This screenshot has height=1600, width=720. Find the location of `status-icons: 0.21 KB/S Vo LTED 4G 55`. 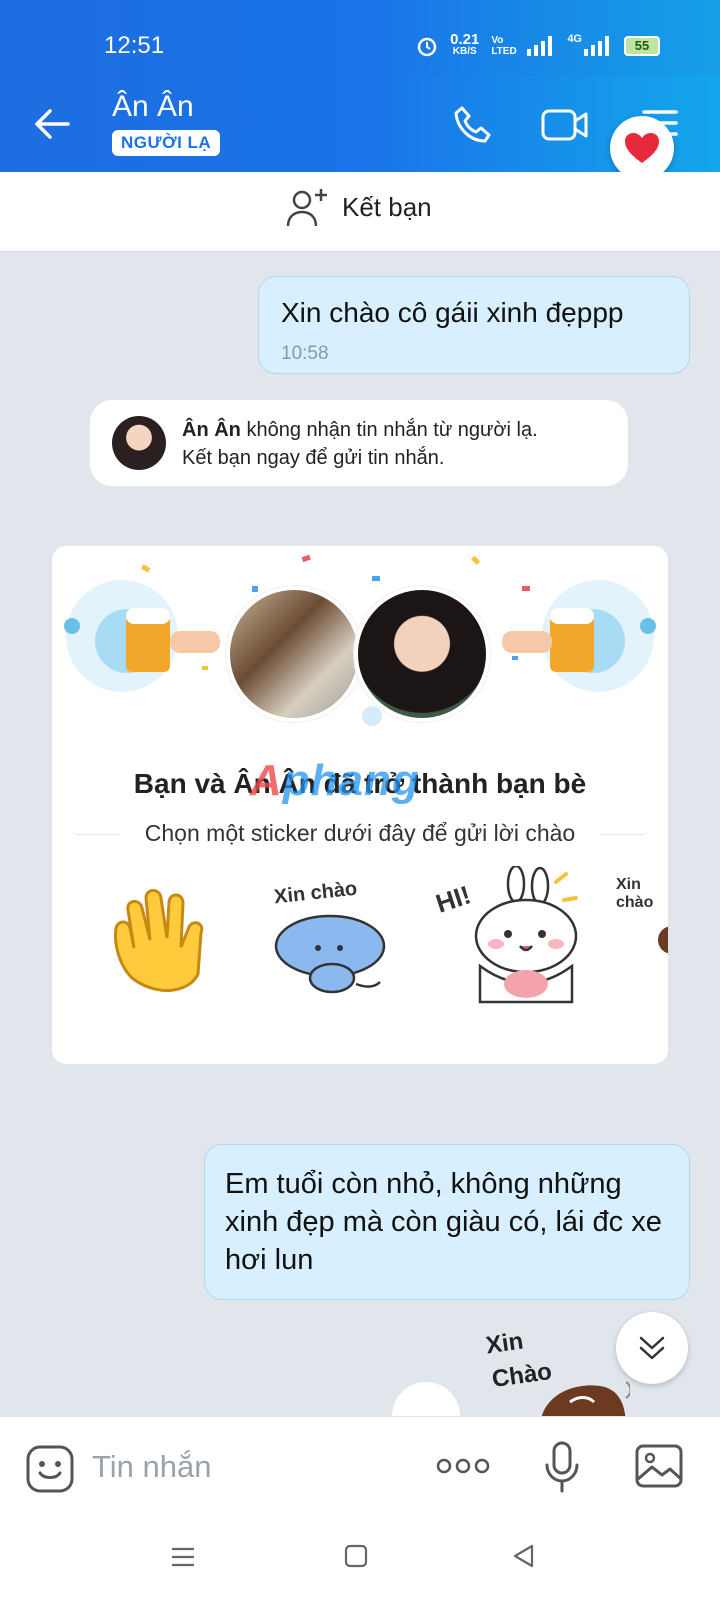

status-icons: 0.21 KB/S Vo LTED 4G 55 is located at coordinates (538, 44).